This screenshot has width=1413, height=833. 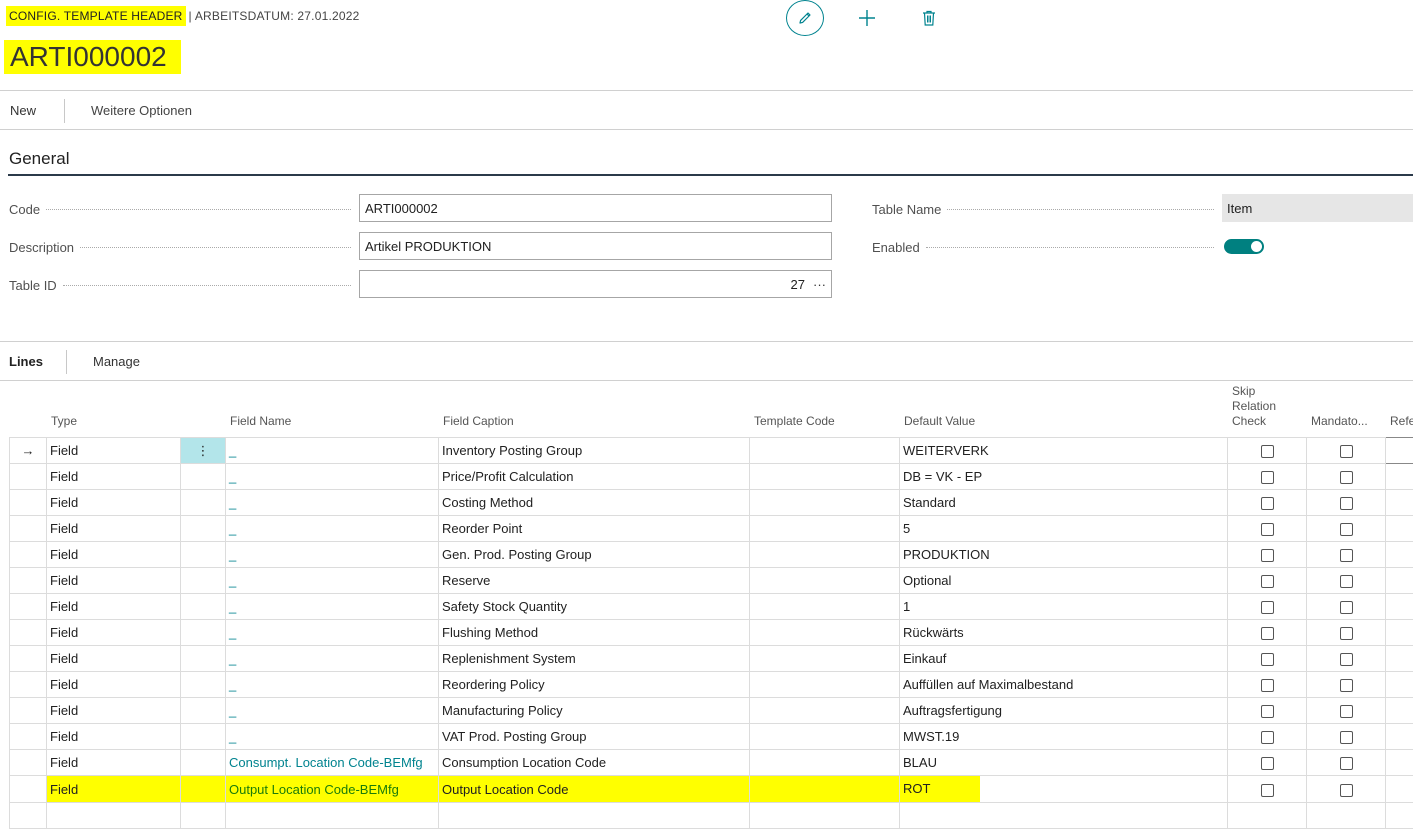 What do you see at coordinates (711, 528) in the screenshot?
I see `table-row: Field _ Reorder Point 5` at bounding box center [711, 528].